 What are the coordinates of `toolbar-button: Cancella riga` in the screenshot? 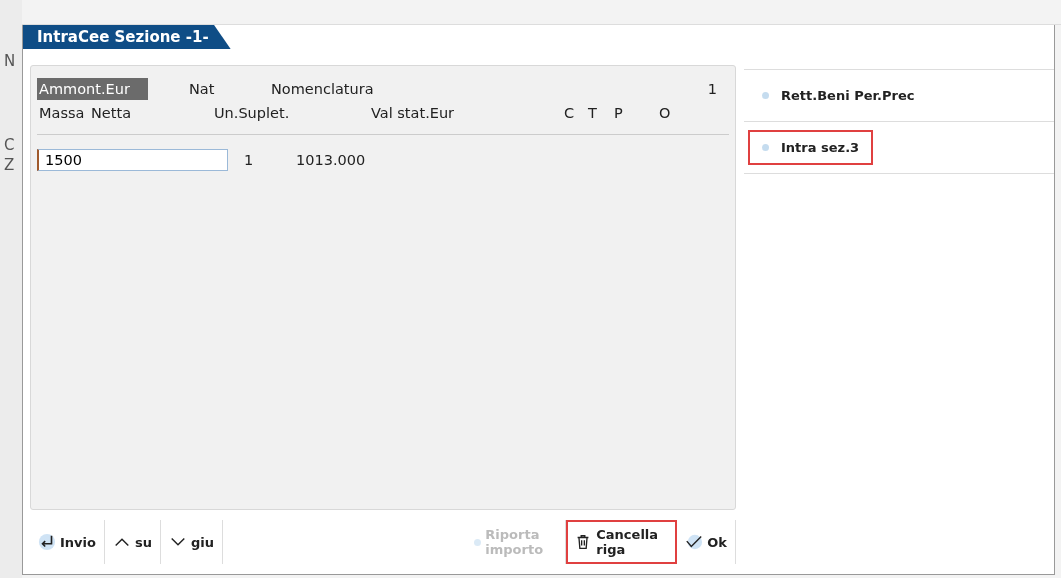 It's located at (622, 542).